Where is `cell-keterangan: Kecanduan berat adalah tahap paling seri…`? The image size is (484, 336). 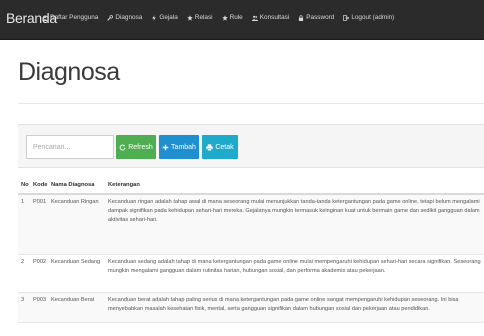 cell-keterangan: Kecanduan berat adalah tahap paling seri… is located at coordinates (294, 307).